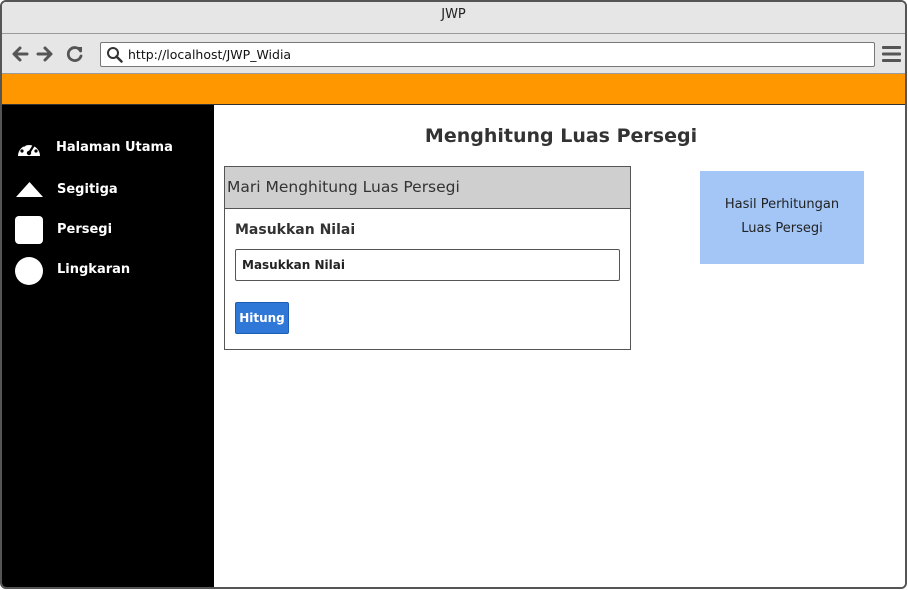  What do you see at coordinates (210, 54) in the screenshot?
I see `url-text: http://localhost/JWP_Widia` at bounding box center [210, 54].